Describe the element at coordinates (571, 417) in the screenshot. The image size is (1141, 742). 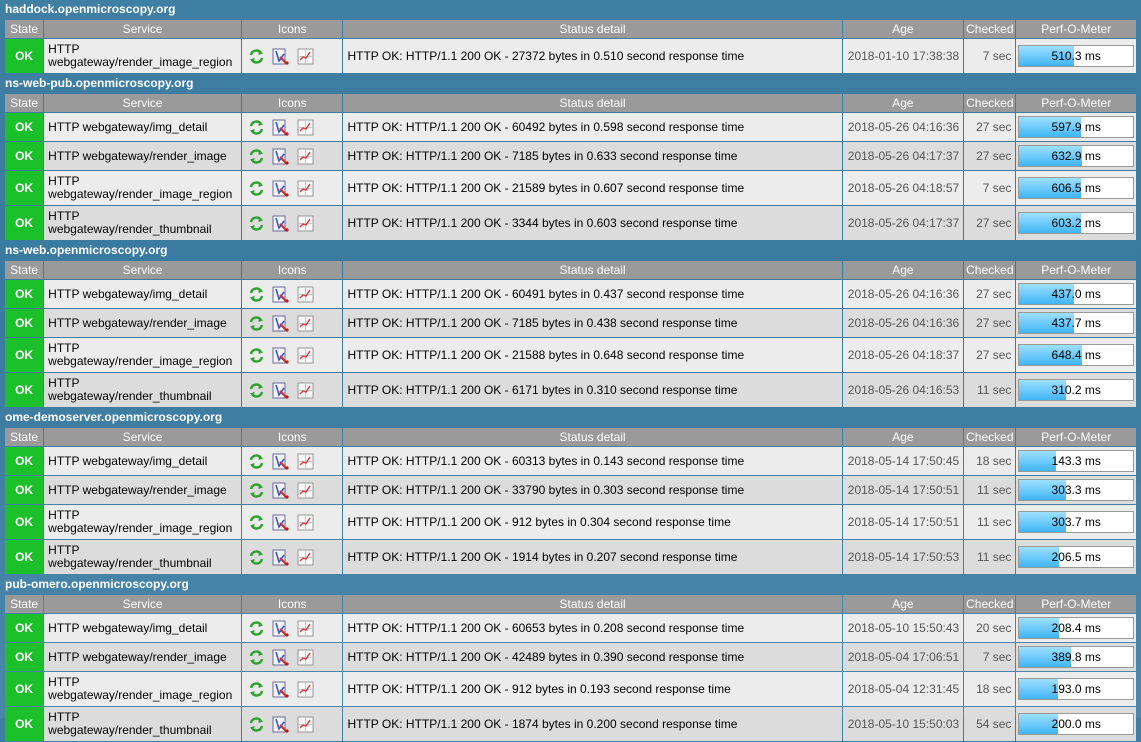
I see `host-name: ome-demoserver.openmicroscopy.org` at that location.